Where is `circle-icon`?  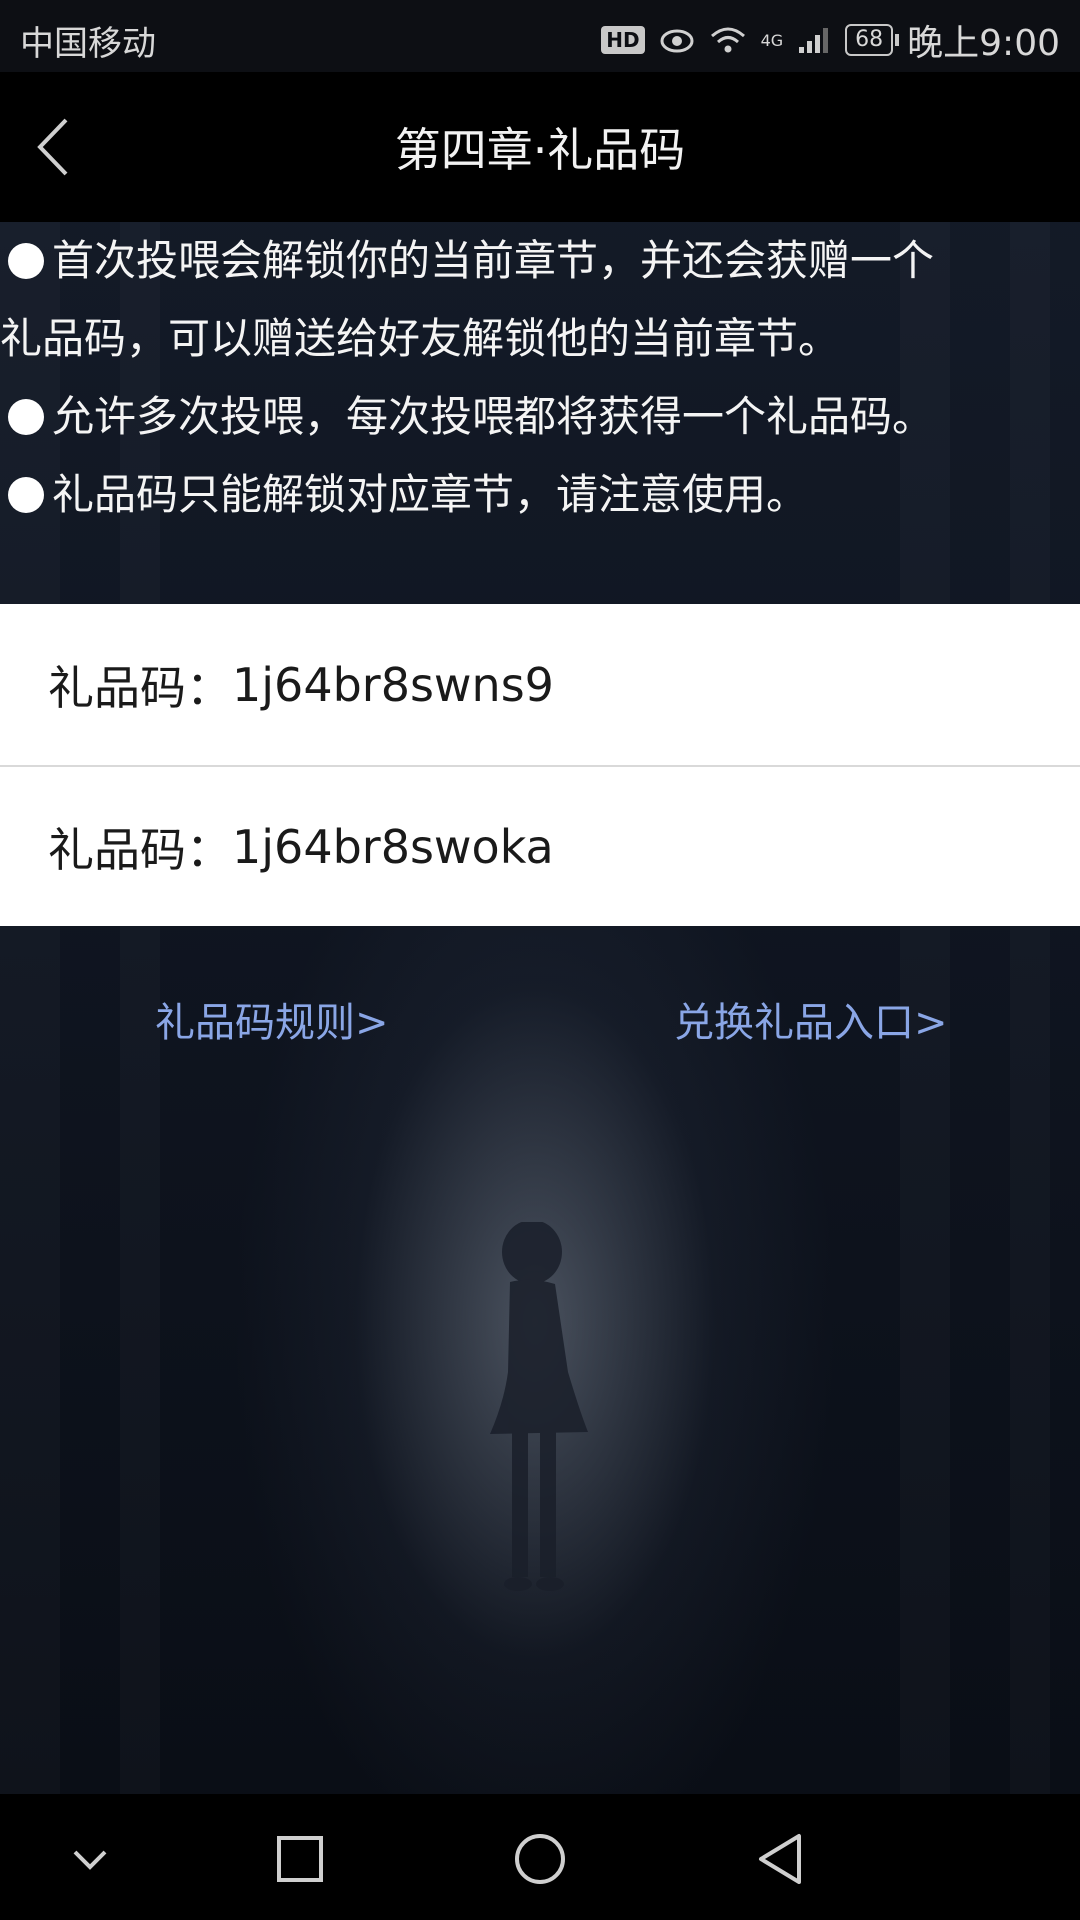
circle-icon is located at coordinates (540, 1859).